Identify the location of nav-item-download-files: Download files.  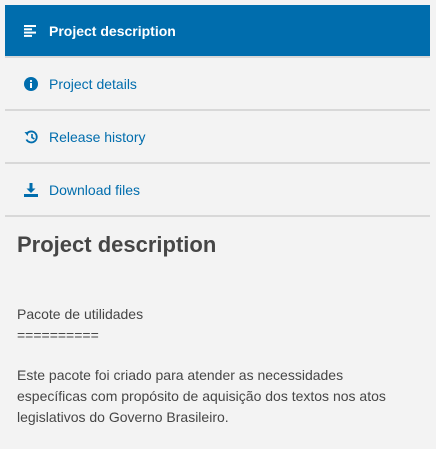
(217, 190).